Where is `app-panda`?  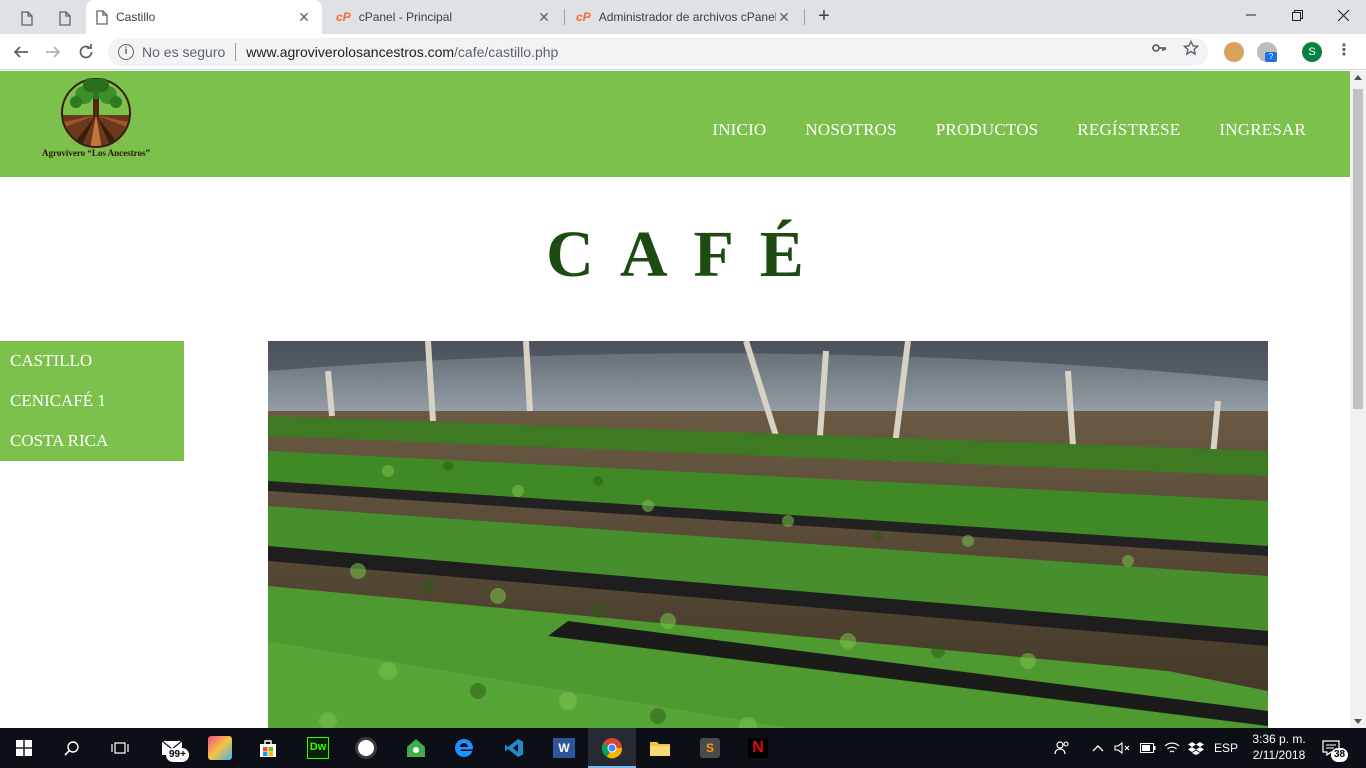
app-panda is located at coordinates (366, 748).